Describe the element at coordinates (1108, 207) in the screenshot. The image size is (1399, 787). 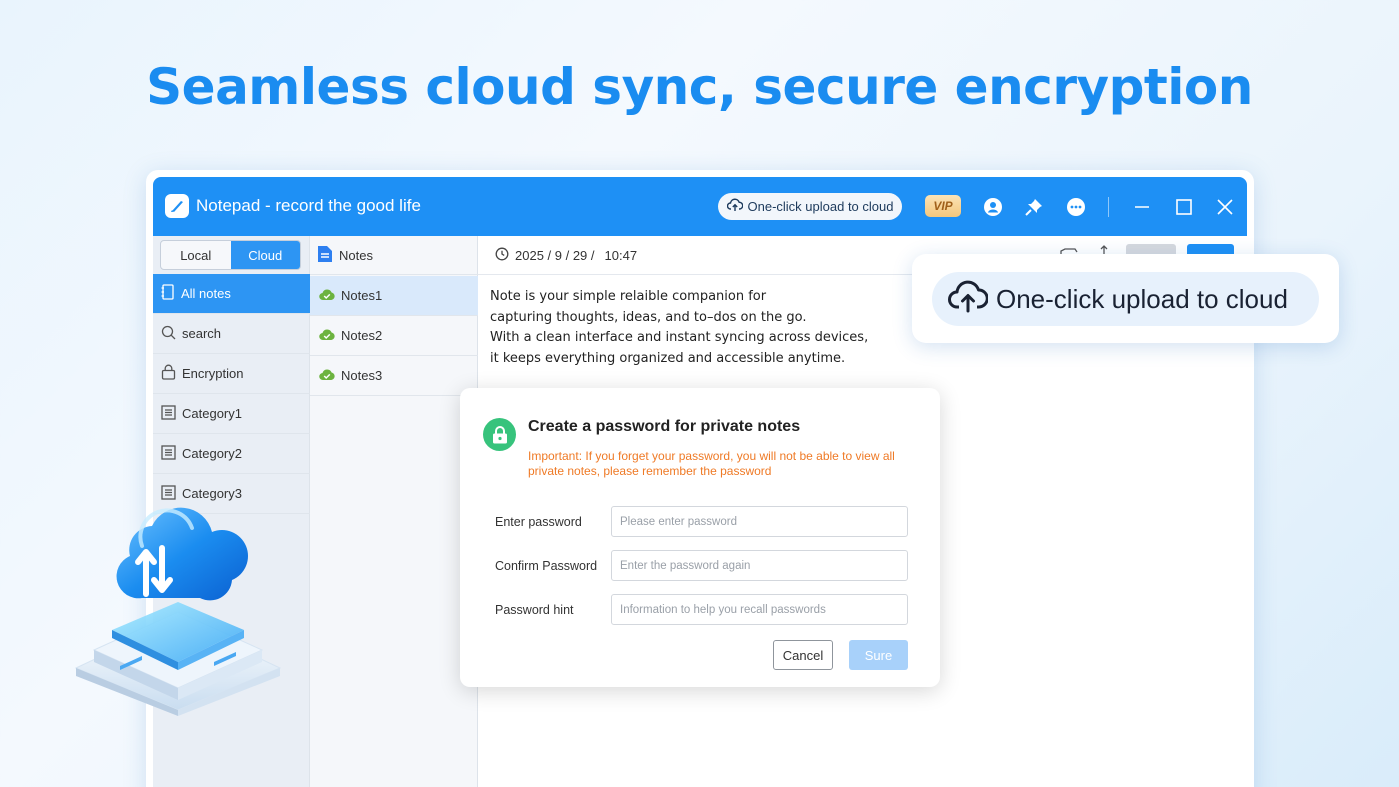
I see `title-separator` at that location.